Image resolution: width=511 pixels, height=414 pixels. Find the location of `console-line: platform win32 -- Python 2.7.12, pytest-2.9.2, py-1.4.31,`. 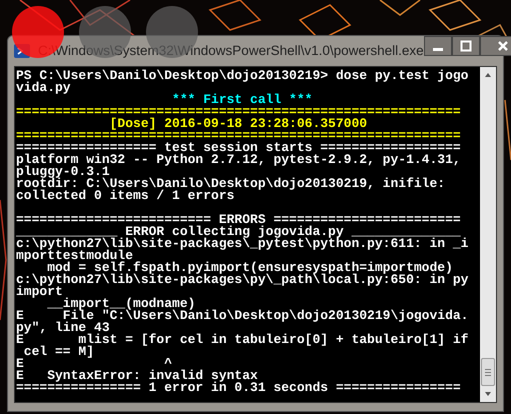

console-line: platform win32 -- Python 2.7.12, pytest-2.9.2, py-1.4.31, is located at coordinates (239, 160).